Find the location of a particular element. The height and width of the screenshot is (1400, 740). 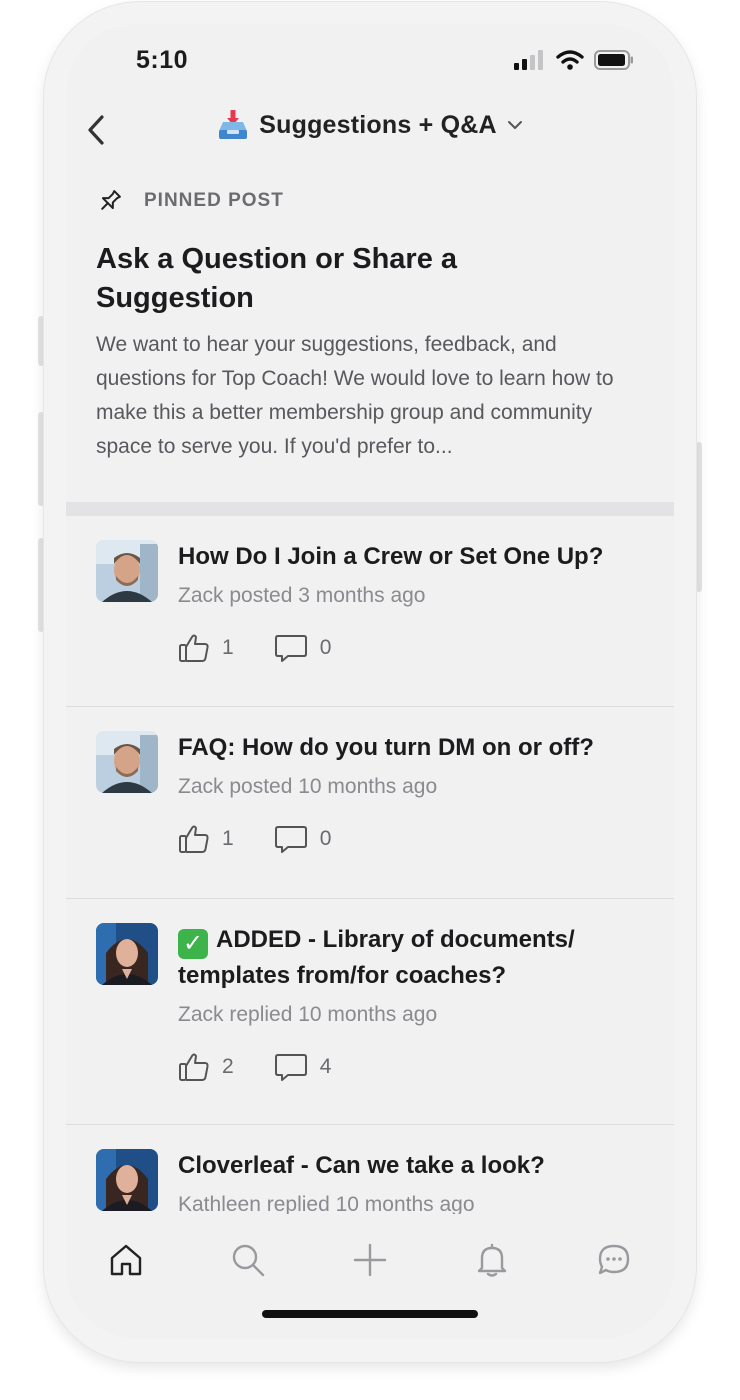

battery-icon is located at coordinates (613, 60).